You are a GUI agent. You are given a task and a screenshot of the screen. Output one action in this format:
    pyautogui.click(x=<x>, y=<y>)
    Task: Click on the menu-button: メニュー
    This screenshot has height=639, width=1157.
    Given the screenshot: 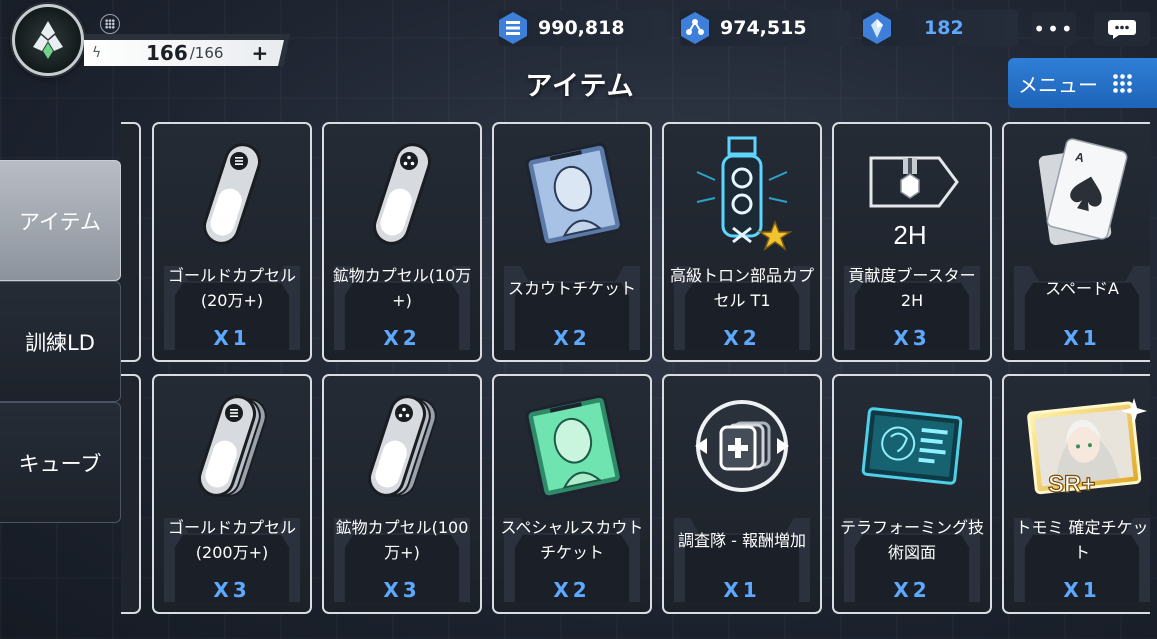 What is the action you would take?
    pyautogui.click(x=1082, y=83)
    